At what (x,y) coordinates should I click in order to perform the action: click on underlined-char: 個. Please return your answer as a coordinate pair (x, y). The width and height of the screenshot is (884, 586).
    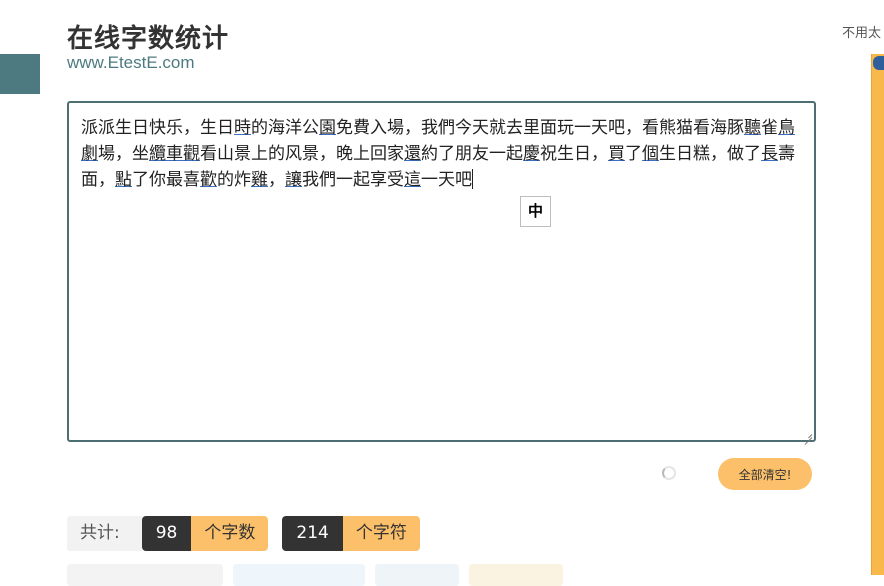
    Looking at the image, I should click on (650, 154).